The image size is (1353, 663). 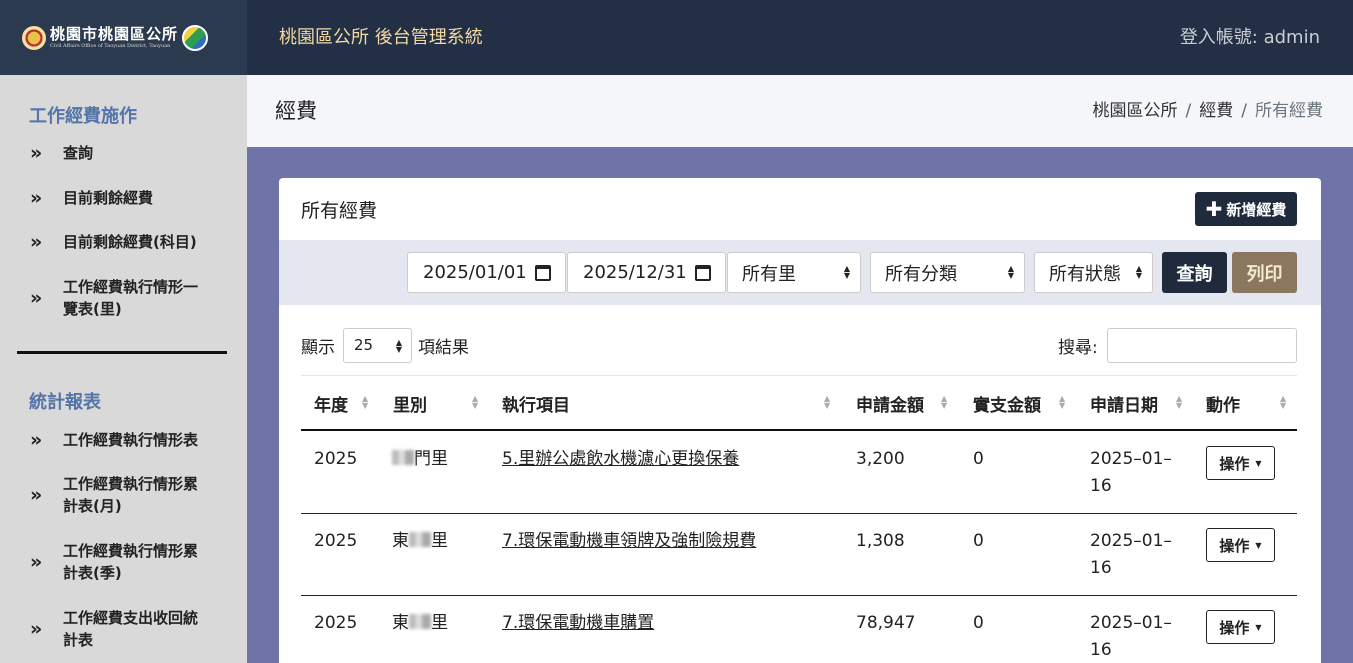 I want to click on column-header-year: 年度, so click(x=331, y=403).